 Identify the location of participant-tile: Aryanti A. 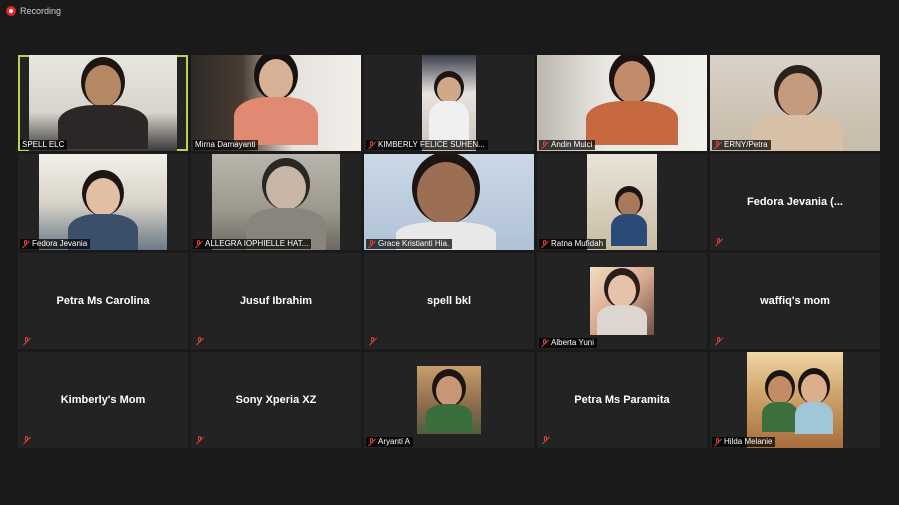
(449, 400).